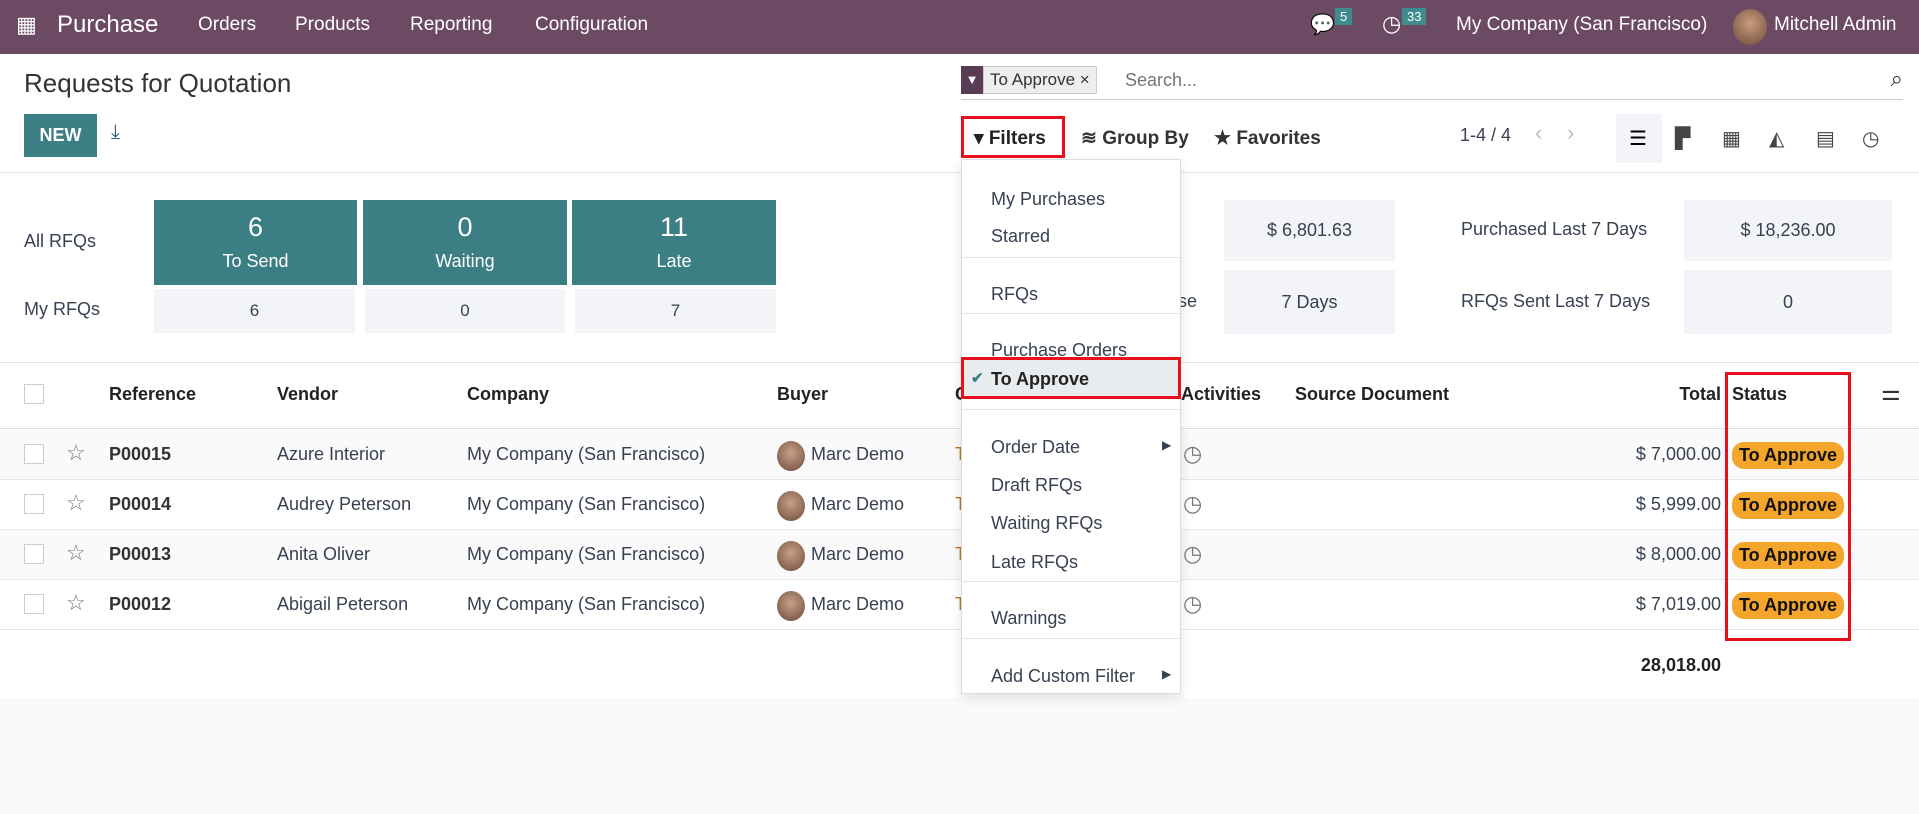  What do you see at coordinates (1063, 676) in the screenshot?
I see `filter-item-add-custom-filter: Add Custom Filter` at bounding box center [1063, 676].